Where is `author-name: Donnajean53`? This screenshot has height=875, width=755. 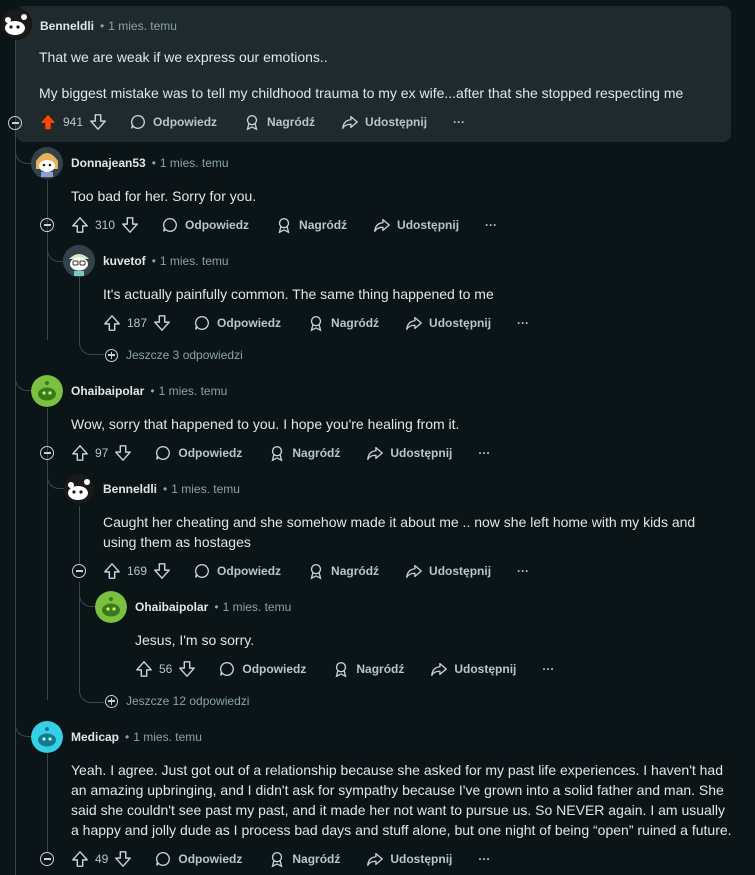
author-name: Donnajean53 is located at coordinates (108, 163).